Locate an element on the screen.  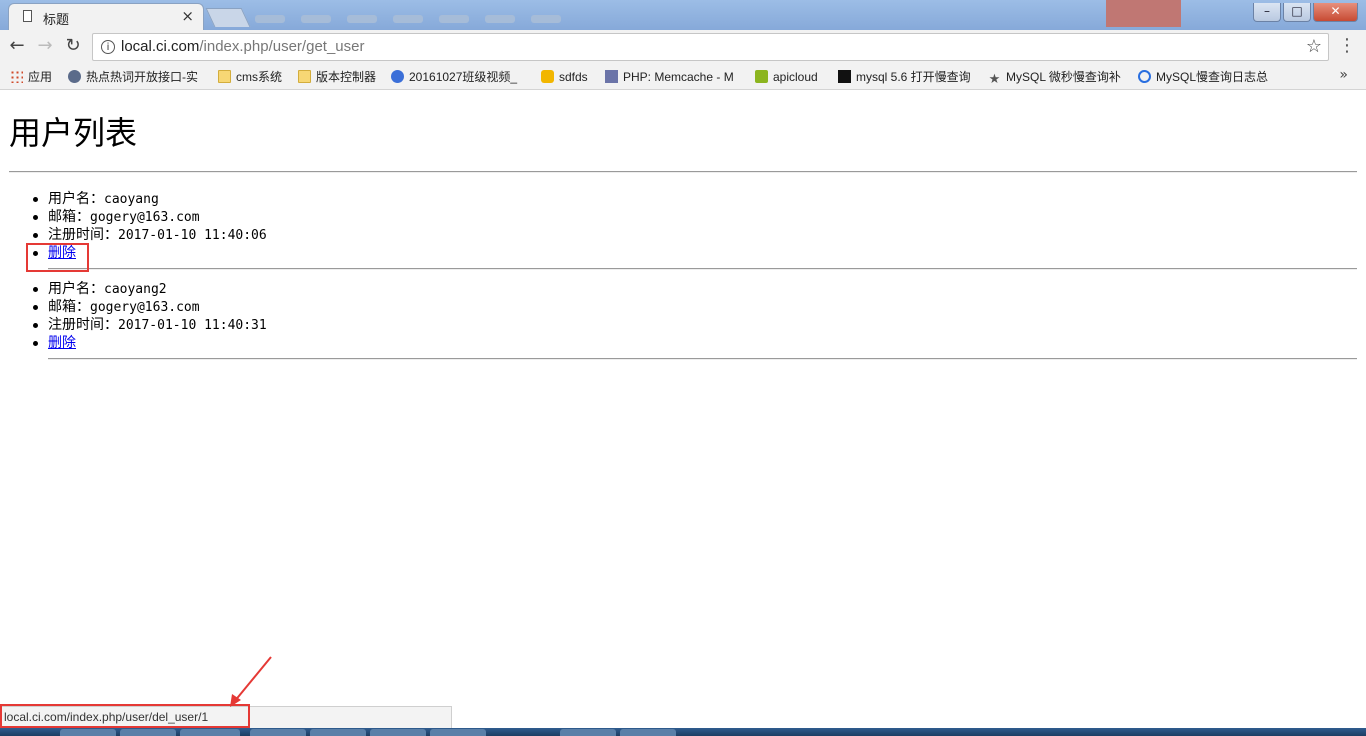
regtime-value: 2017-01-10 11:40:31 is located at coordinates (192, 325).